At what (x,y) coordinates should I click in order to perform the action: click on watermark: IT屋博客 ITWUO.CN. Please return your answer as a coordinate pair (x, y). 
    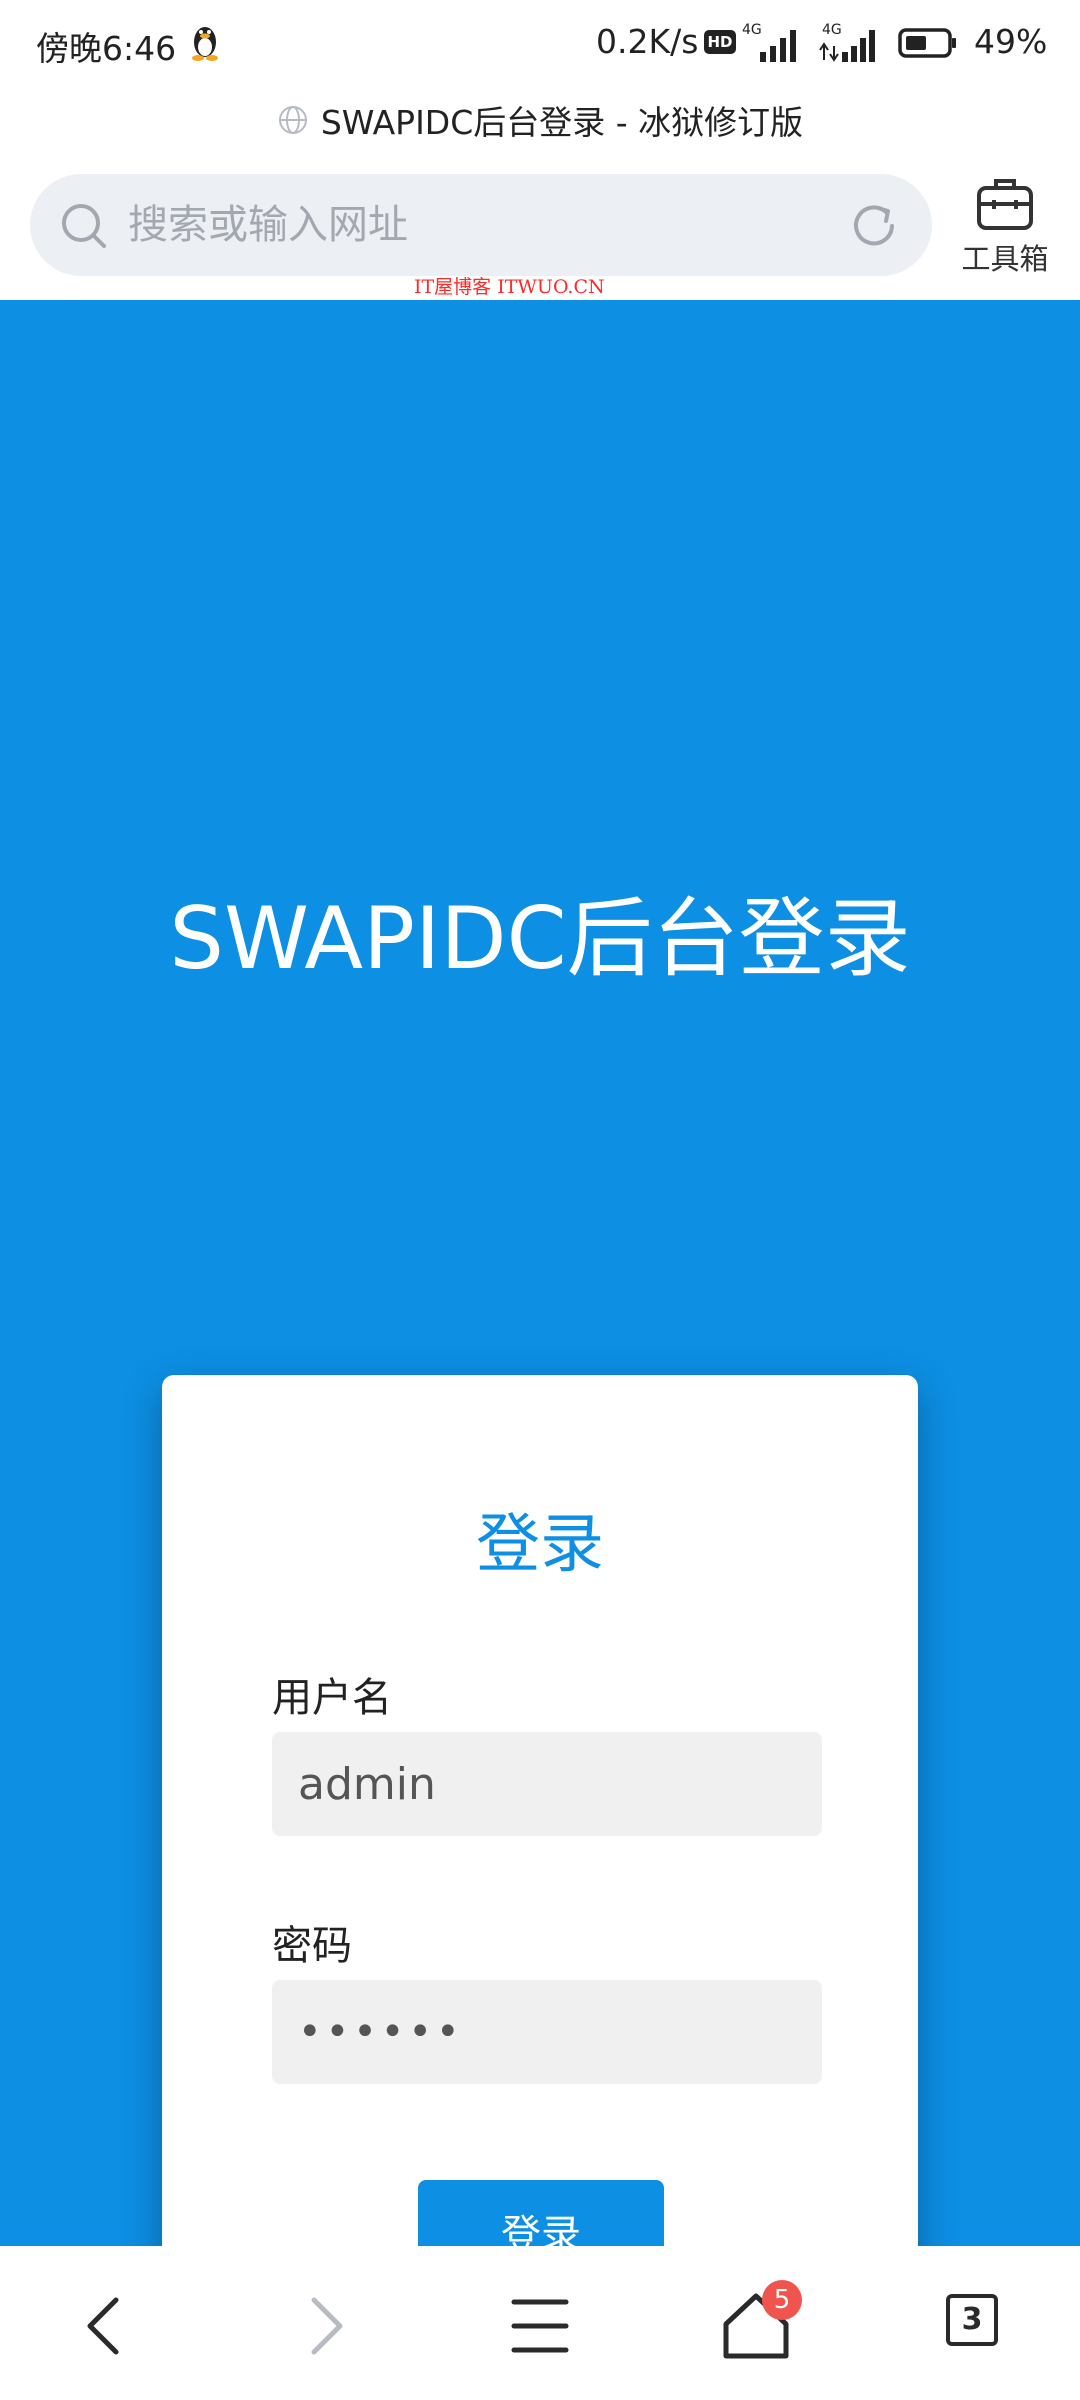
    Looking at the image, I should click on (509, 287).